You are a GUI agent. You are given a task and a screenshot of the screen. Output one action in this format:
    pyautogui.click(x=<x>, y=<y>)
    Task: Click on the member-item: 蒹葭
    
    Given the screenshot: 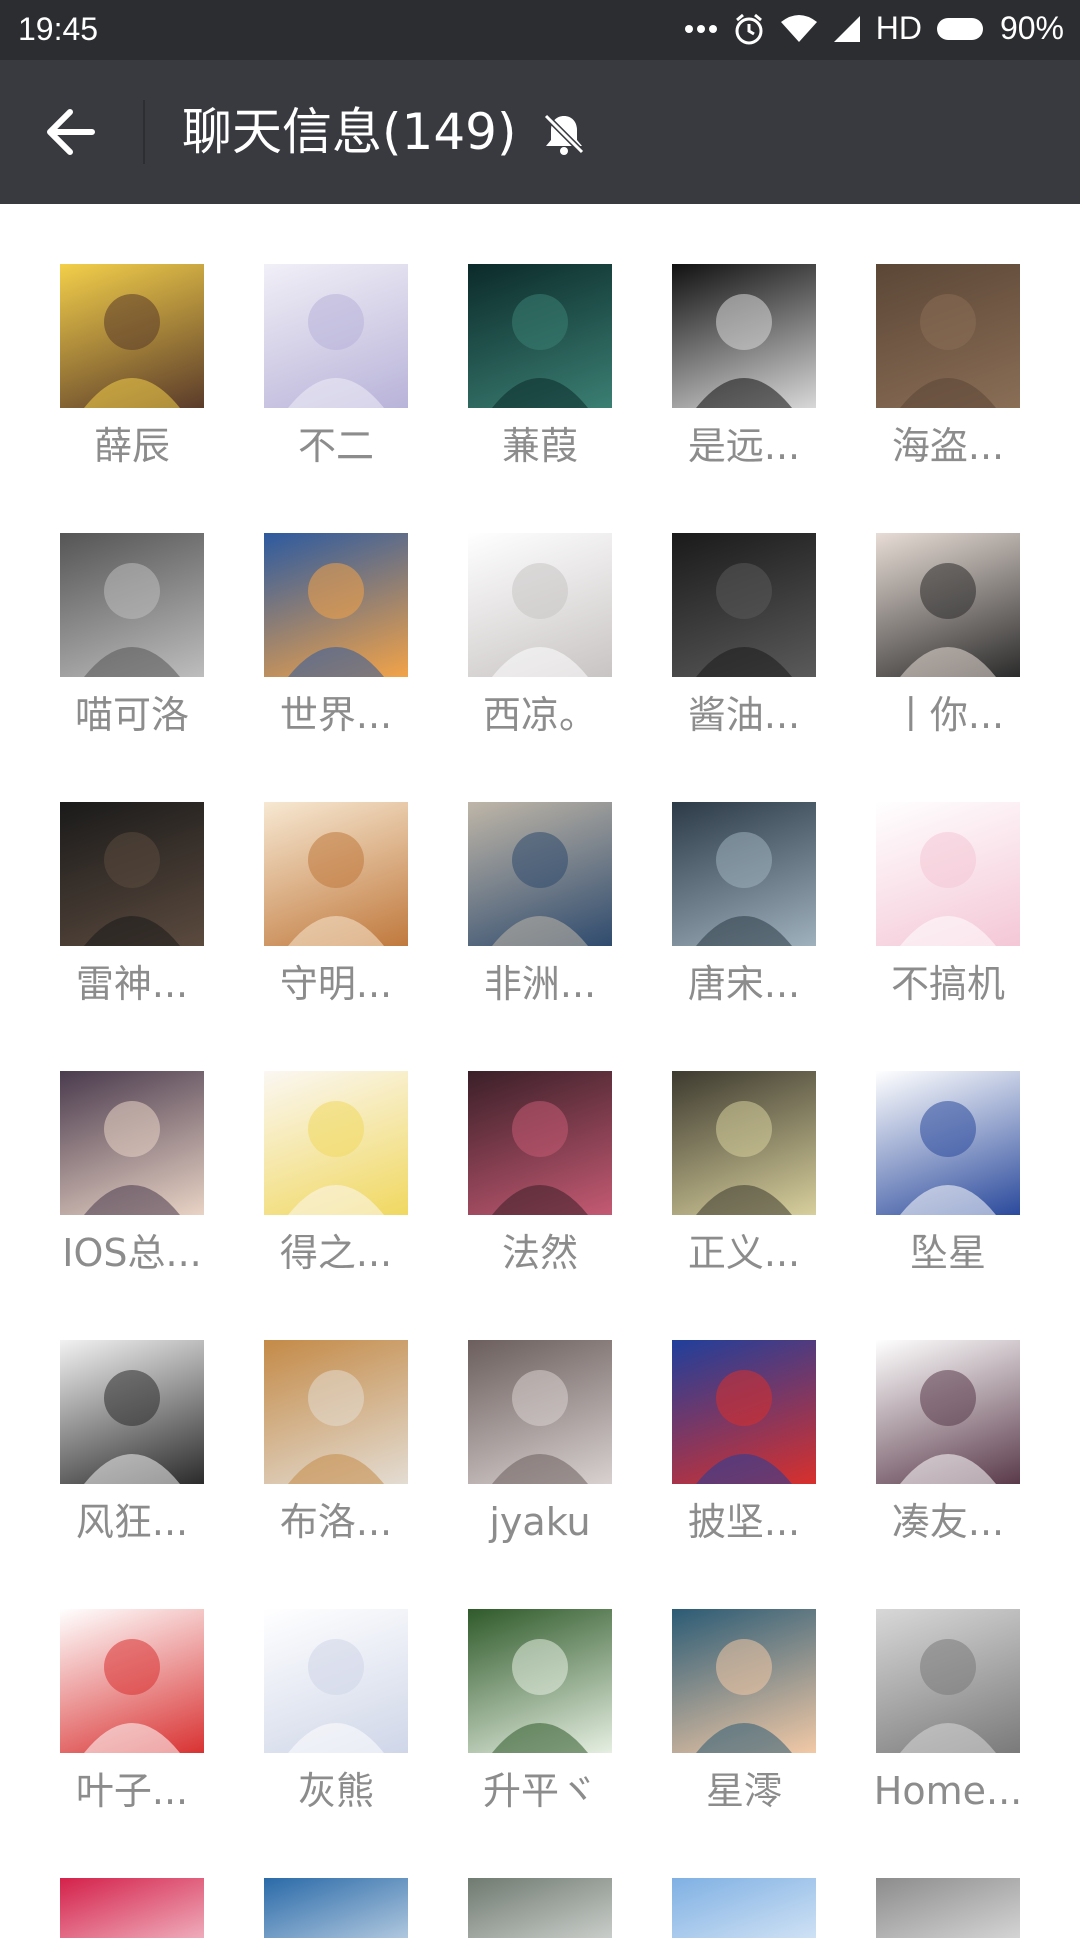 What is the action you would take?
    pyautogui.click(x=528, y=384)
    